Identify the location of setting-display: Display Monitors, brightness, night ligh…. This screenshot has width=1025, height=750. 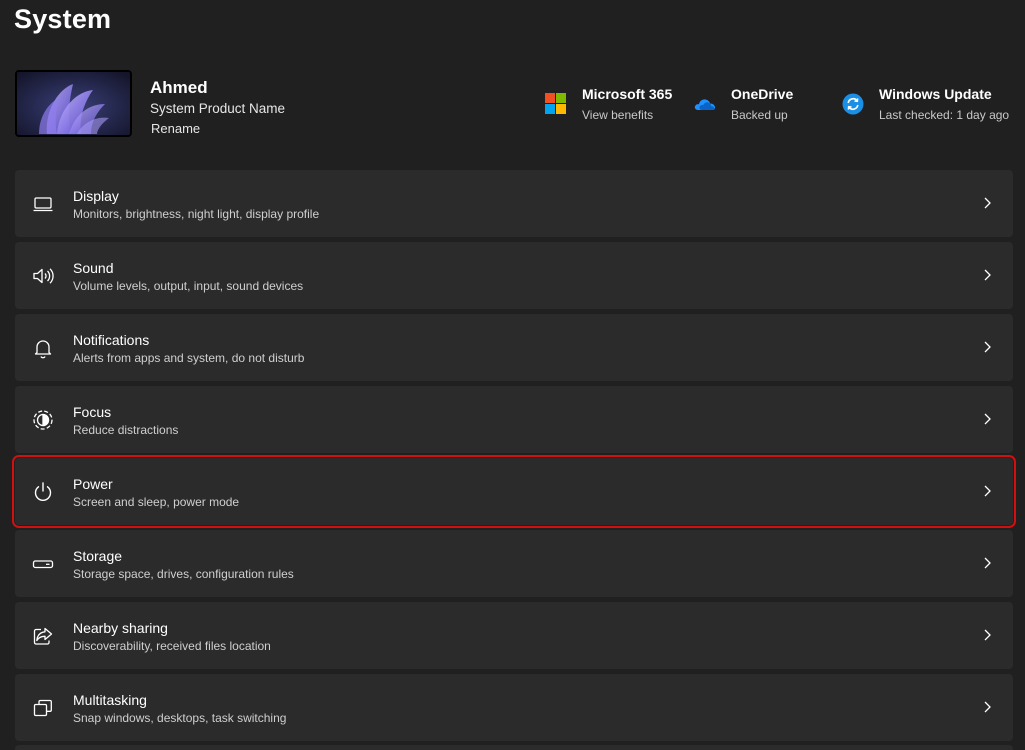
(514, 203).